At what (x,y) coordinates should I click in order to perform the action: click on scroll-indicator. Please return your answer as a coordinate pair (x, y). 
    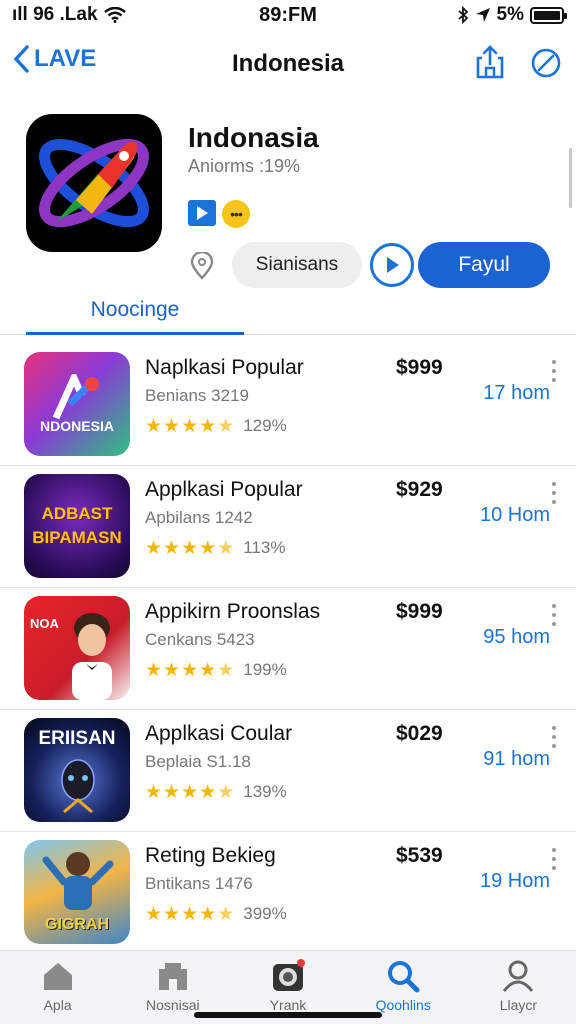
    Looking at the image, I should click on (570, 178).